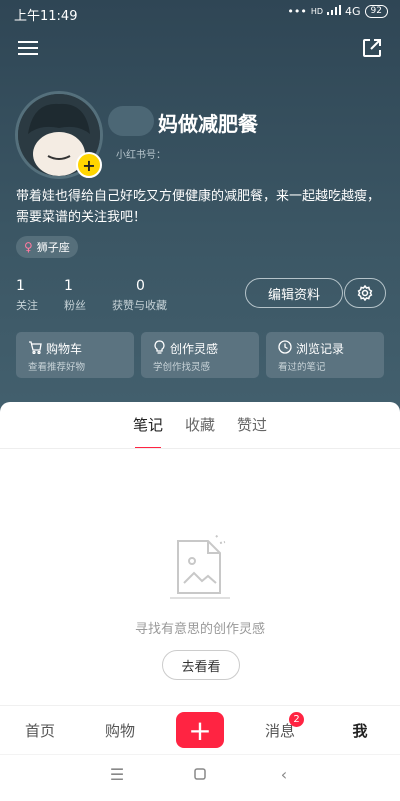 The image size is (400, 801). Describe the element at coordinates (140, 286) in the screenshot. I see `stat-value: 0` at that location.